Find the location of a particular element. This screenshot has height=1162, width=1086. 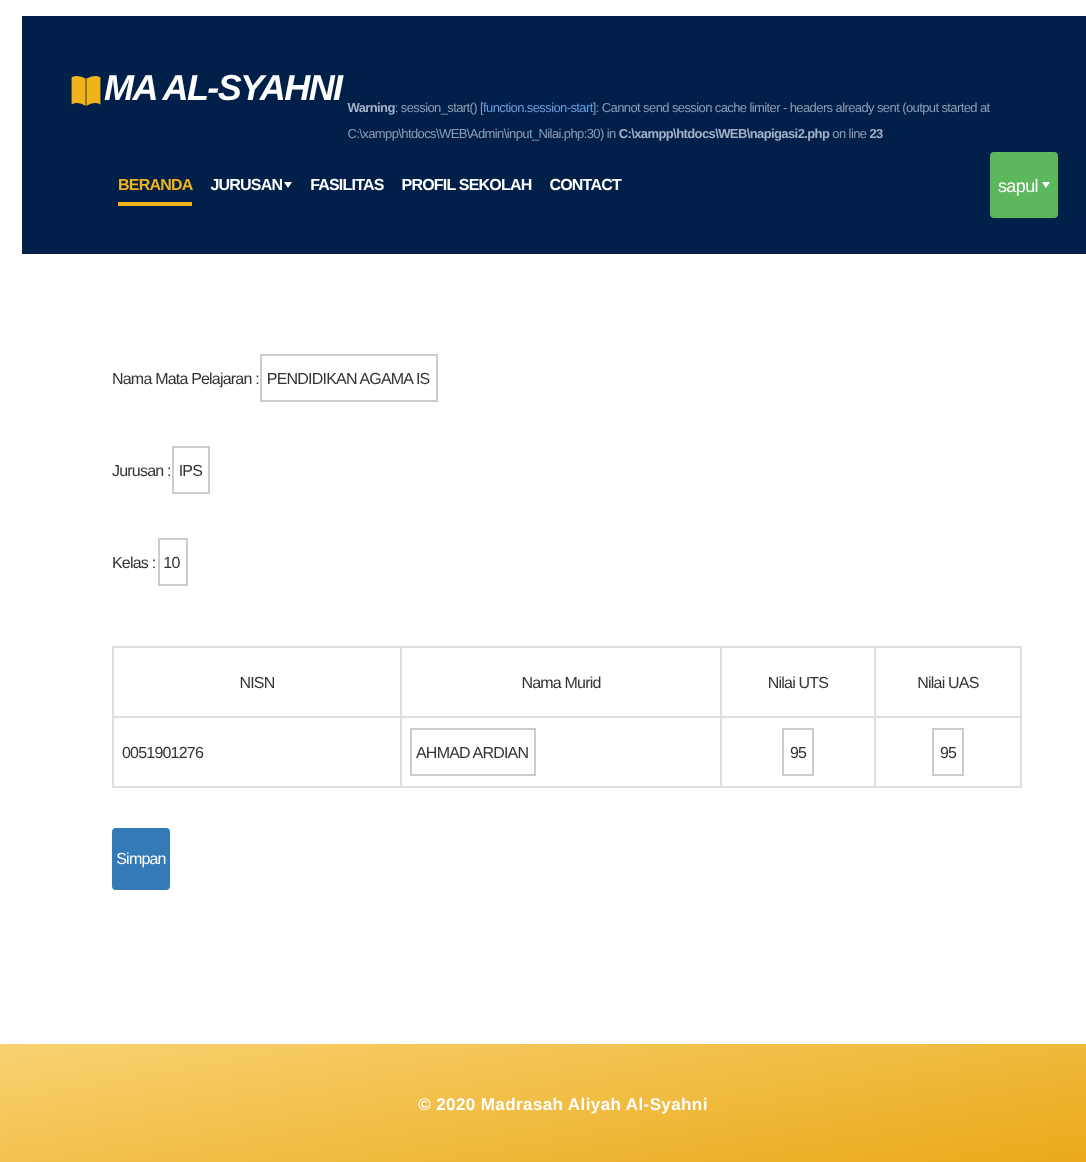

nav-link: CONTACT is located at coordinates (585, 185).